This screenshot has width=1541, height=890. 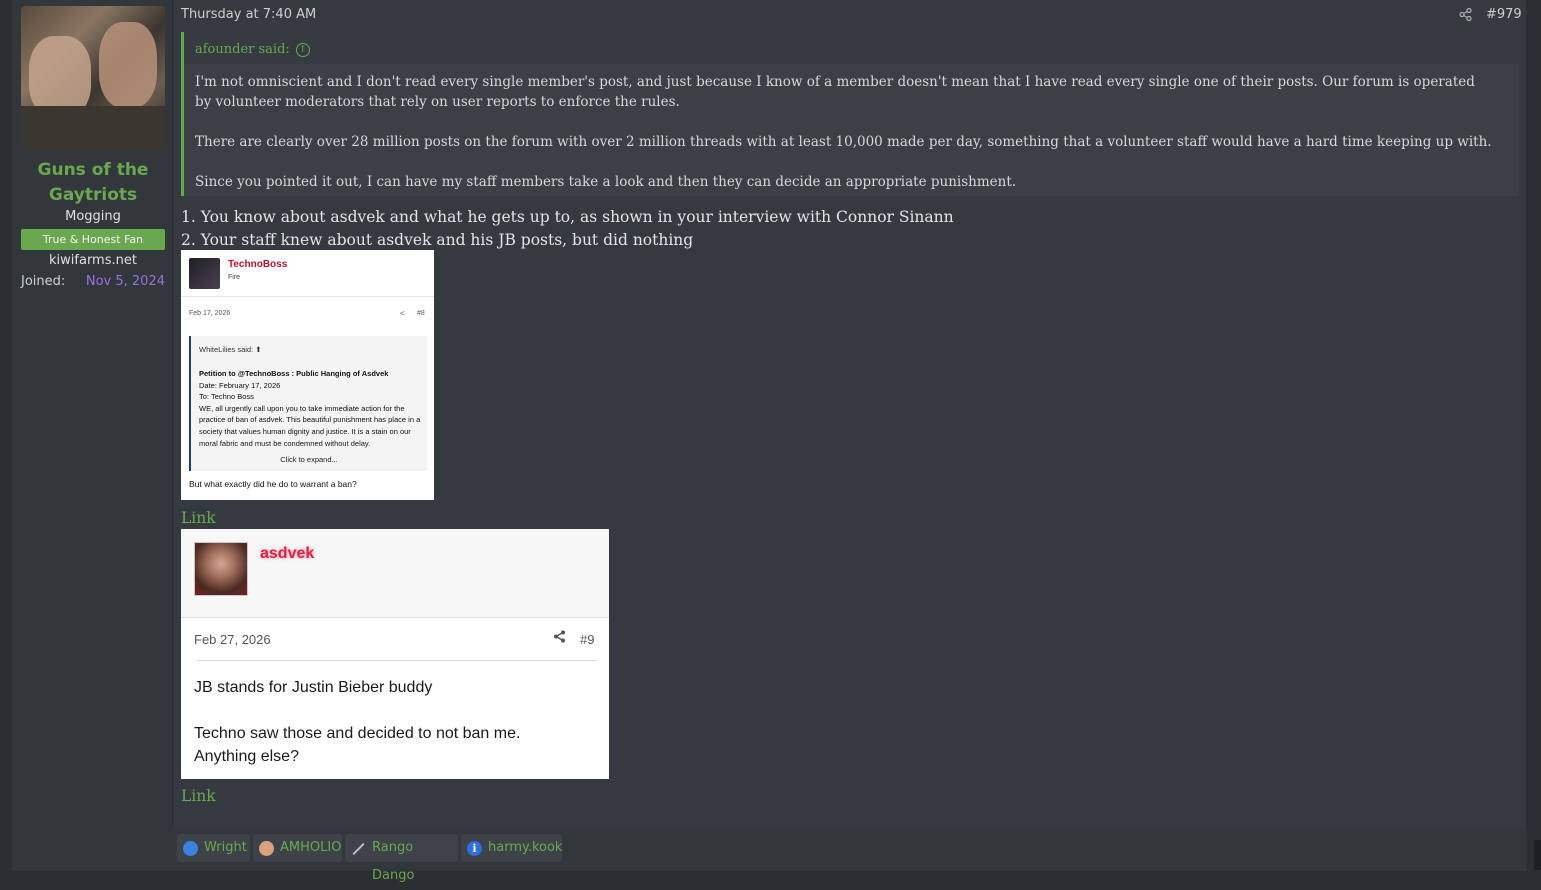 What do you see at coordinates (851, 48) in the screenshot?
I see `quote-header: afounder said: ↑` at bounding box center [851, 48].